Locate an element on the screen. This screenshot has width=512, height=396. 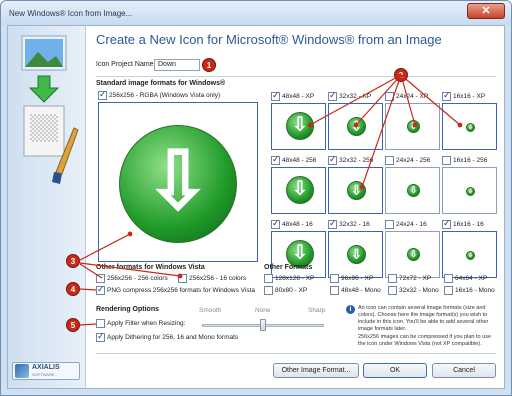
label-32-16: 32x32 - 16 is located at coordinates (354, 224).